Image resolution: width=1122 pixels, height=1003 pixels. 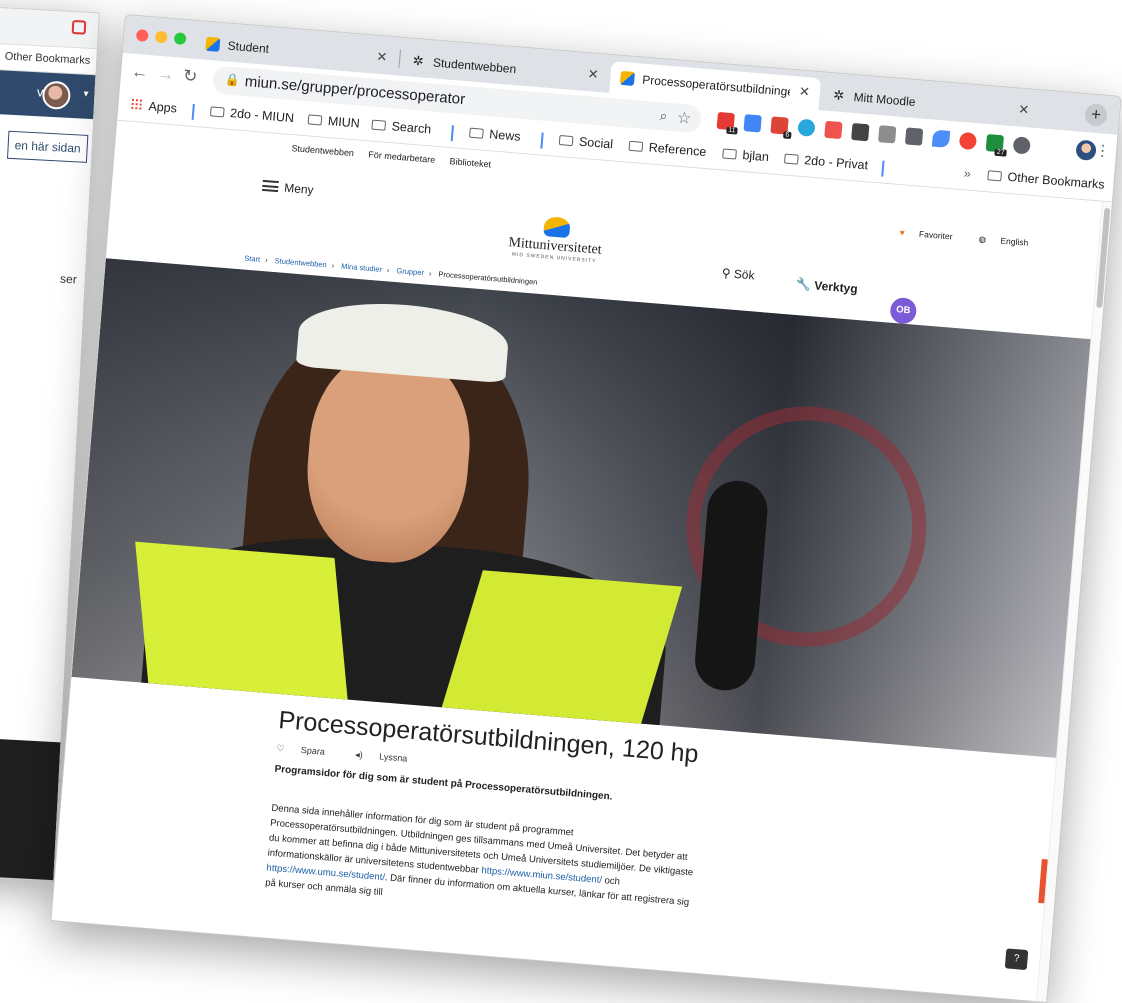 I want to click on new-tab-button: +, so click(x=1096, y=115).